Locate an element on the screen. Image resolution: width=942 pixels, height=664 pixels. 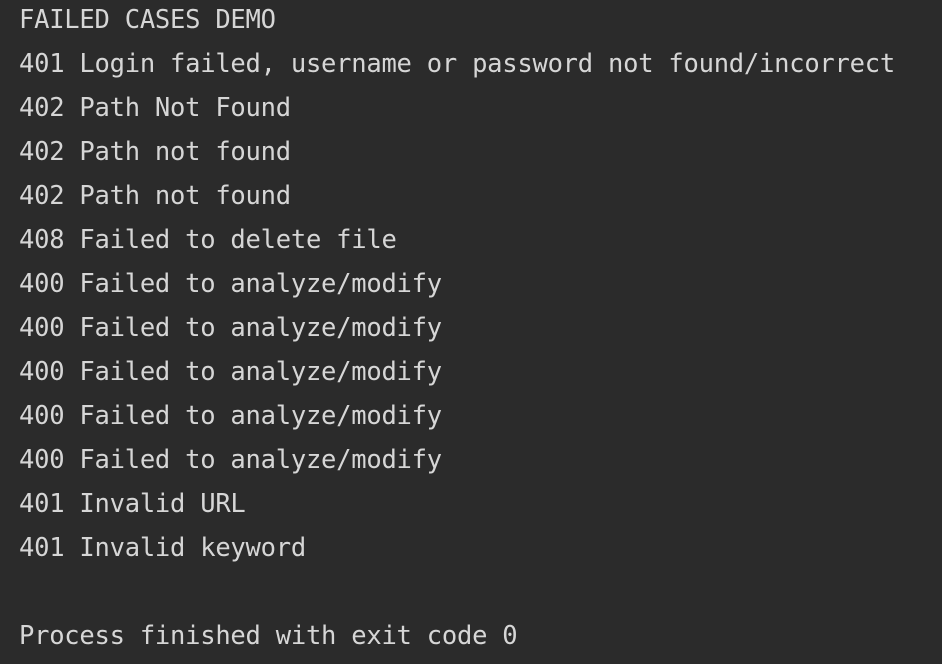
console-line: 401 Invalid URL is located at coordinates (132, 504).